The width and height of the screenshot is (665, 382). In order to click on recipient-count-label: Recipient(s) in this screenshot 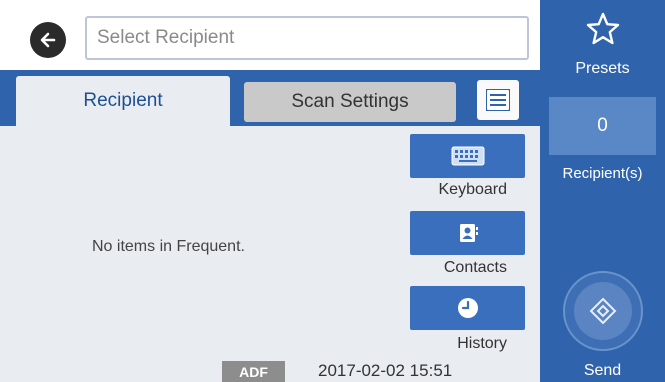, I will do `click(602, 173)`.